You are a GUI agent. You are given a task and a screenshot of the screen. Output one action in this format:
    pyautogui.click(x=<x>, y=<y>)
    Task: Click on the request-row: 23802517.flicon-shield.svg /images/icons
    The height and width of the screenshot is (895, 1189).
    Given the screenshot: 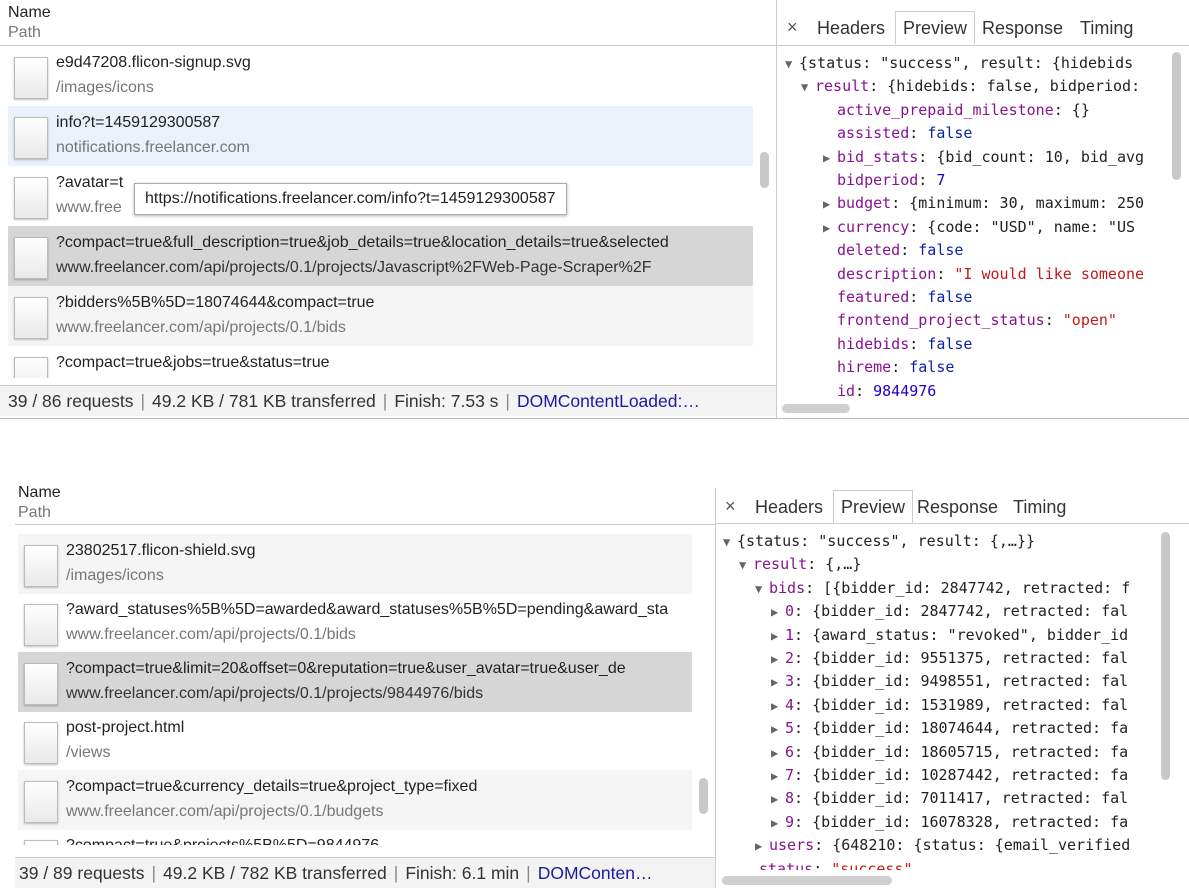 What is the action you would take?
    pyautogui.click(x=355, y=564)
    